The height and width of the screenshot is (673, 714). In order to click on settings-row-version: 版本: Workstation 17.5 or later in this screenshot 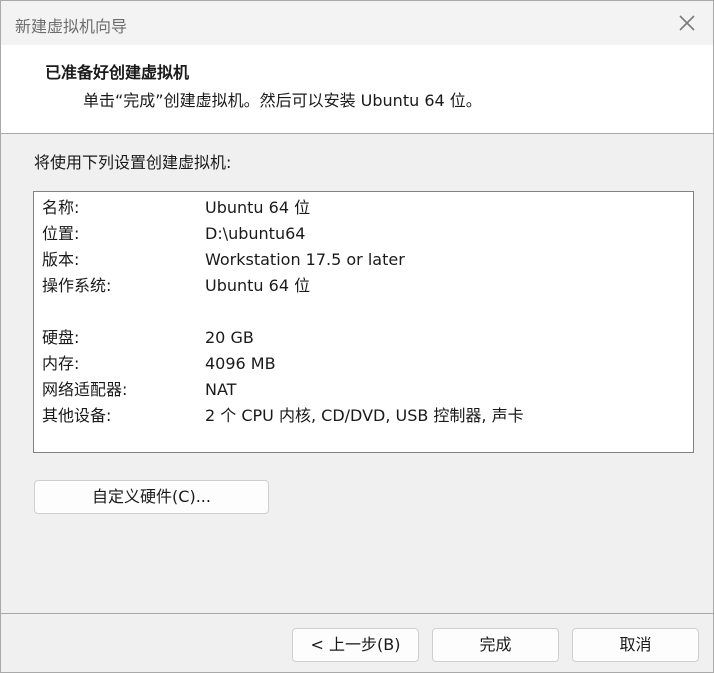, I will do `click(363, 260)`.